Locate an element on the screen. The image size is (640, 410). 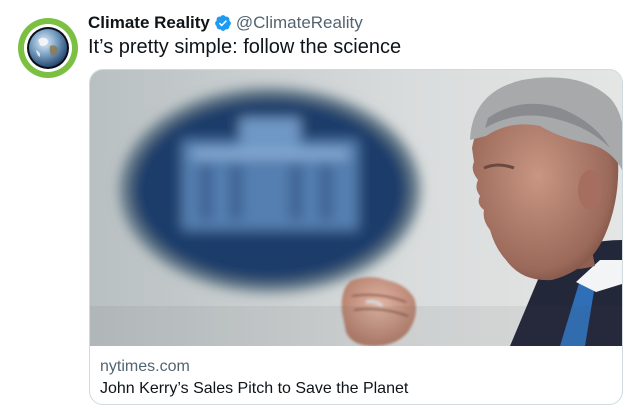
earth-globe-icon is located at coordinates (48, 48).